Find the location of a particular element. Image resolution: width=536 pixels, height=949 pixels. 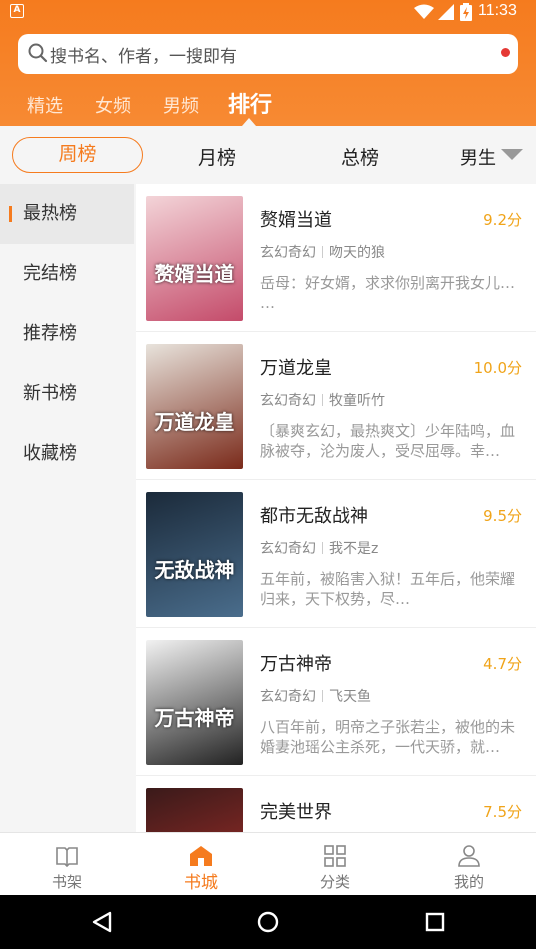

book-title: 赘婿当道 is located at coordinates (296, 220).